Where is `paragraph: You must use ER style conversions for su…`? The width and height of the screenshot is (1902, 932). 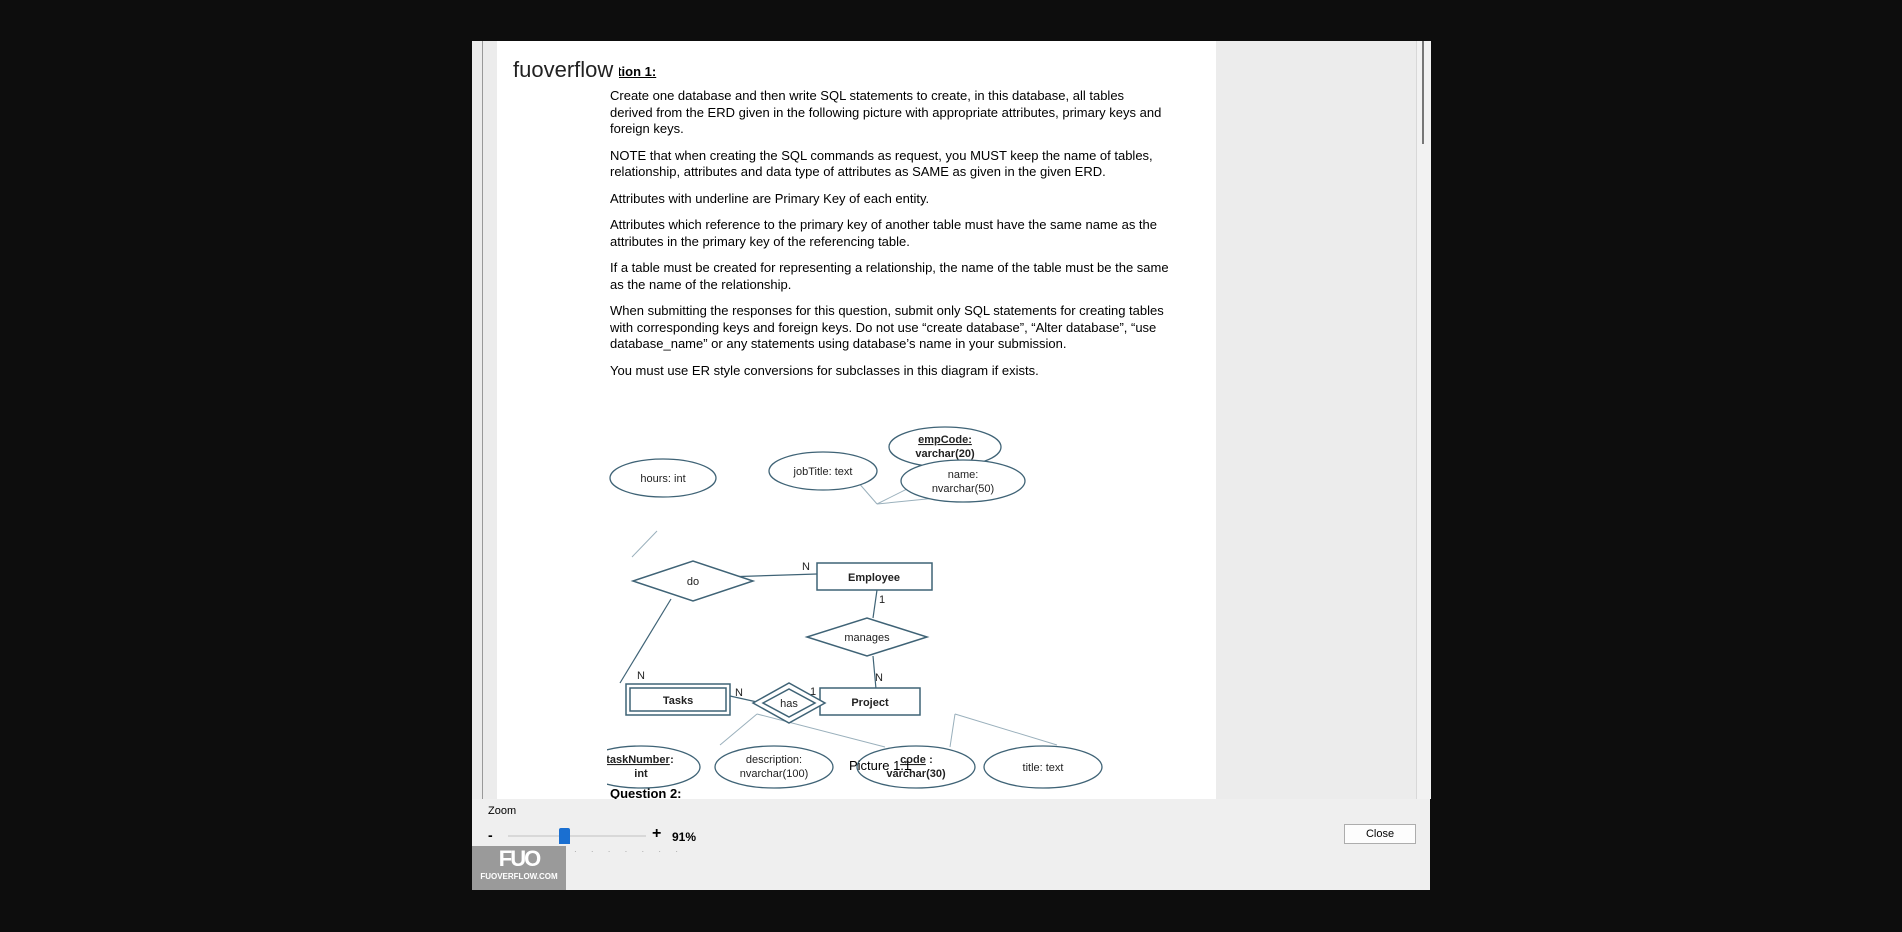
paragraph: You must use ER style conversions for su… is located at coordinates (824, 370).